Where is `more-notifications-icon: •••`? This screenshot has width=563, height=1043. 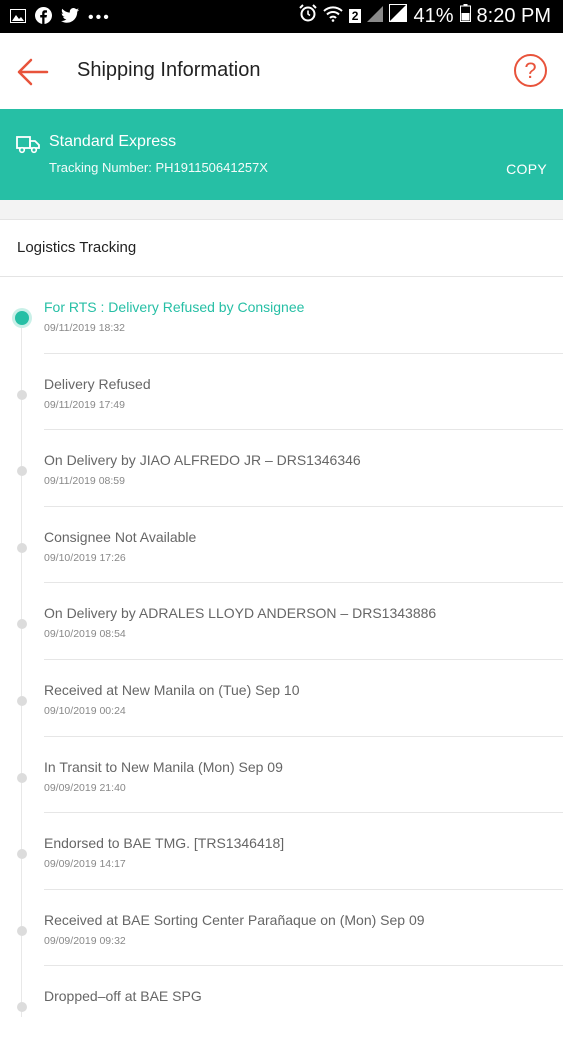 more-notifications-icon: ••• is located at coordinates (99, 17).